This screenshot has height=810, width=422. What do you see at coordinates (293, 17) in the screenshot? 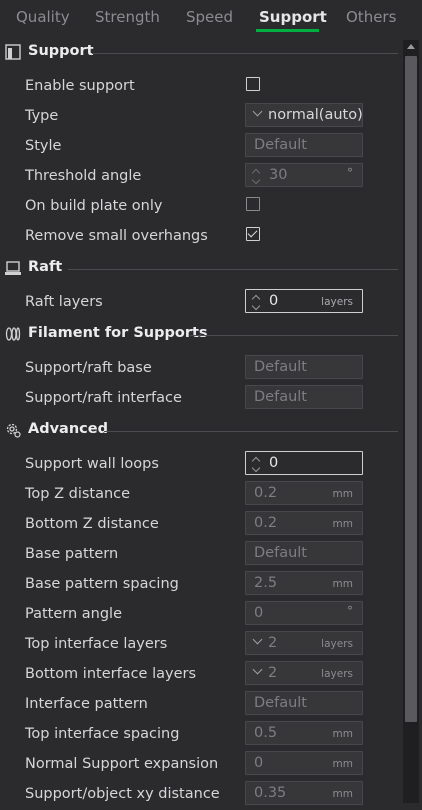
I see `tab-support: Support` at bounding box center [293, 17].